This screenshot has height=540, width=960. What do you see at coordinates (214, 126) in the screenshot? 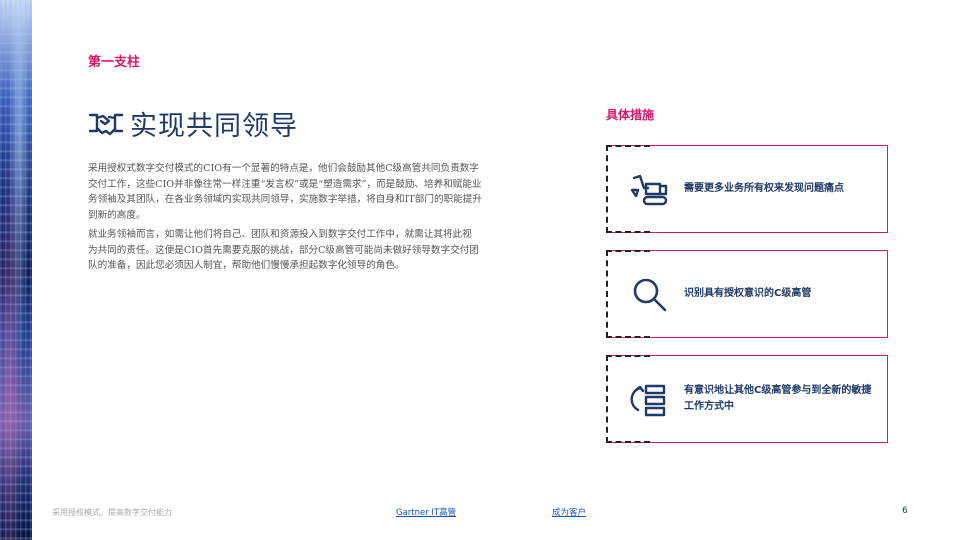
I see `page-title: 实现共同领导` at bounding box center [214, 126].